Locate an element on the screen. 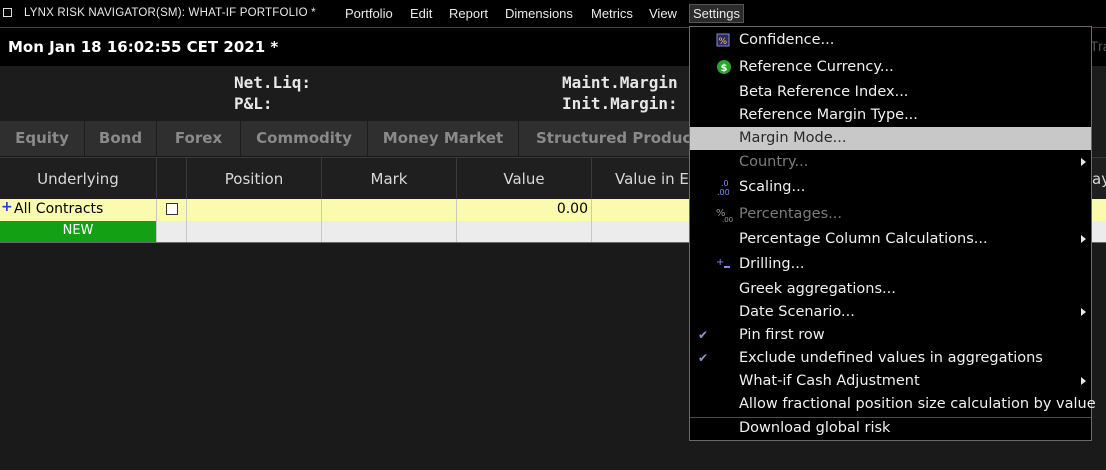  column-value: Value is located at coordinates (524, 179).